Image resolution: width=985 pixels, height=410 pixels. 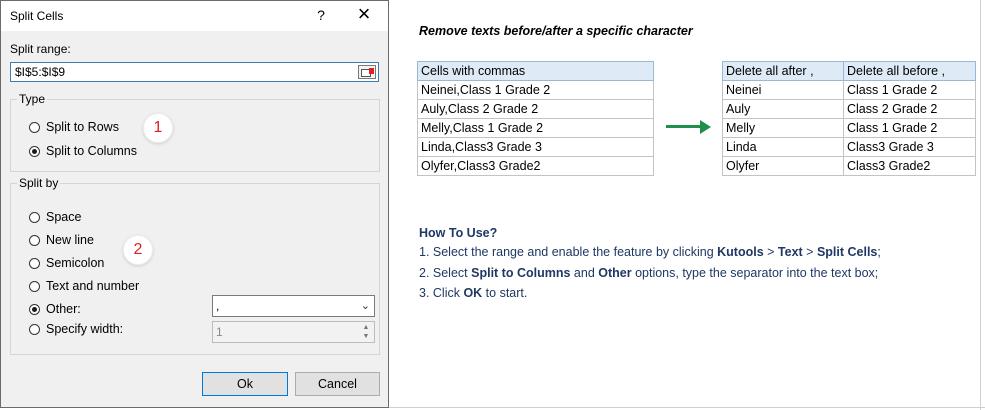 I want to click on step-bold-text: Kutools, so click(x=740, y=252).